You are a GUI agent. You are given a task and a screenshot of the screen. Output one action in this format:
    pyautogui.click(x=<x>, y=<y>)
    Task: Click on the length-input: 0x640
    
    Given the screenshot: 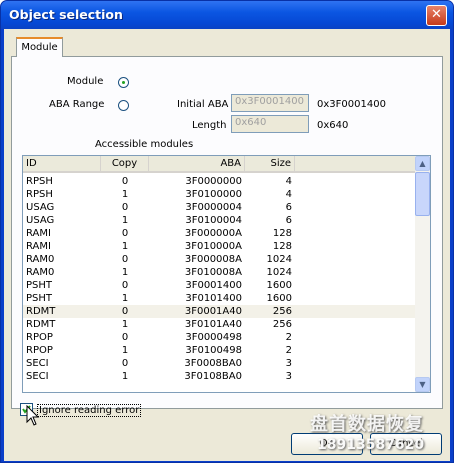 What is the action you would take?
    pyautogui.click(x=270, y=124)
    